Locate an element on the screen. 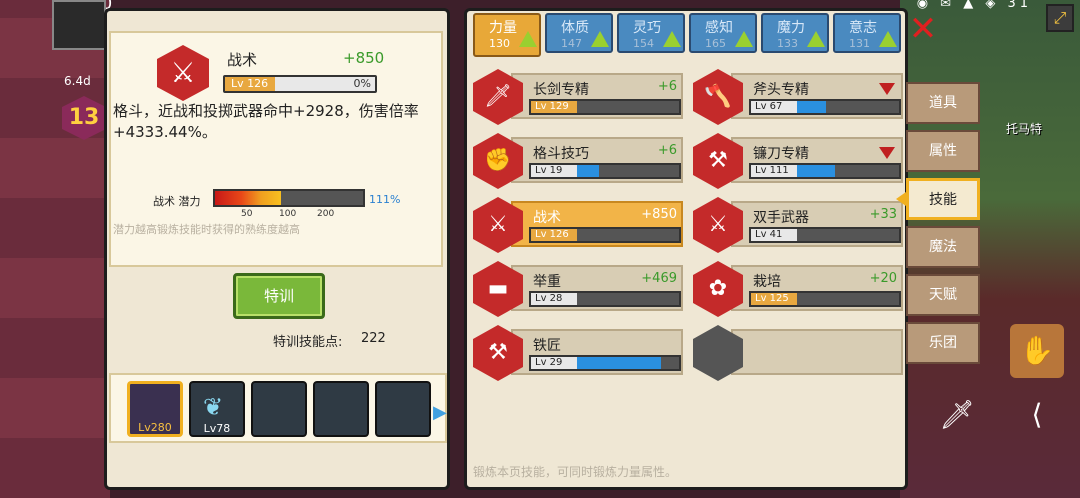  stat-tab: 灵巧 154 is located at coordinates (651, 33).